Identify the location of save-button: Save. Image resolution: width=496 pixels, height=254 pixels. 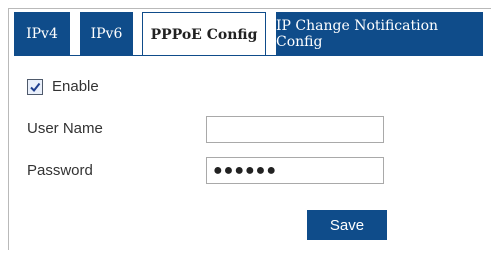
(347, 225).